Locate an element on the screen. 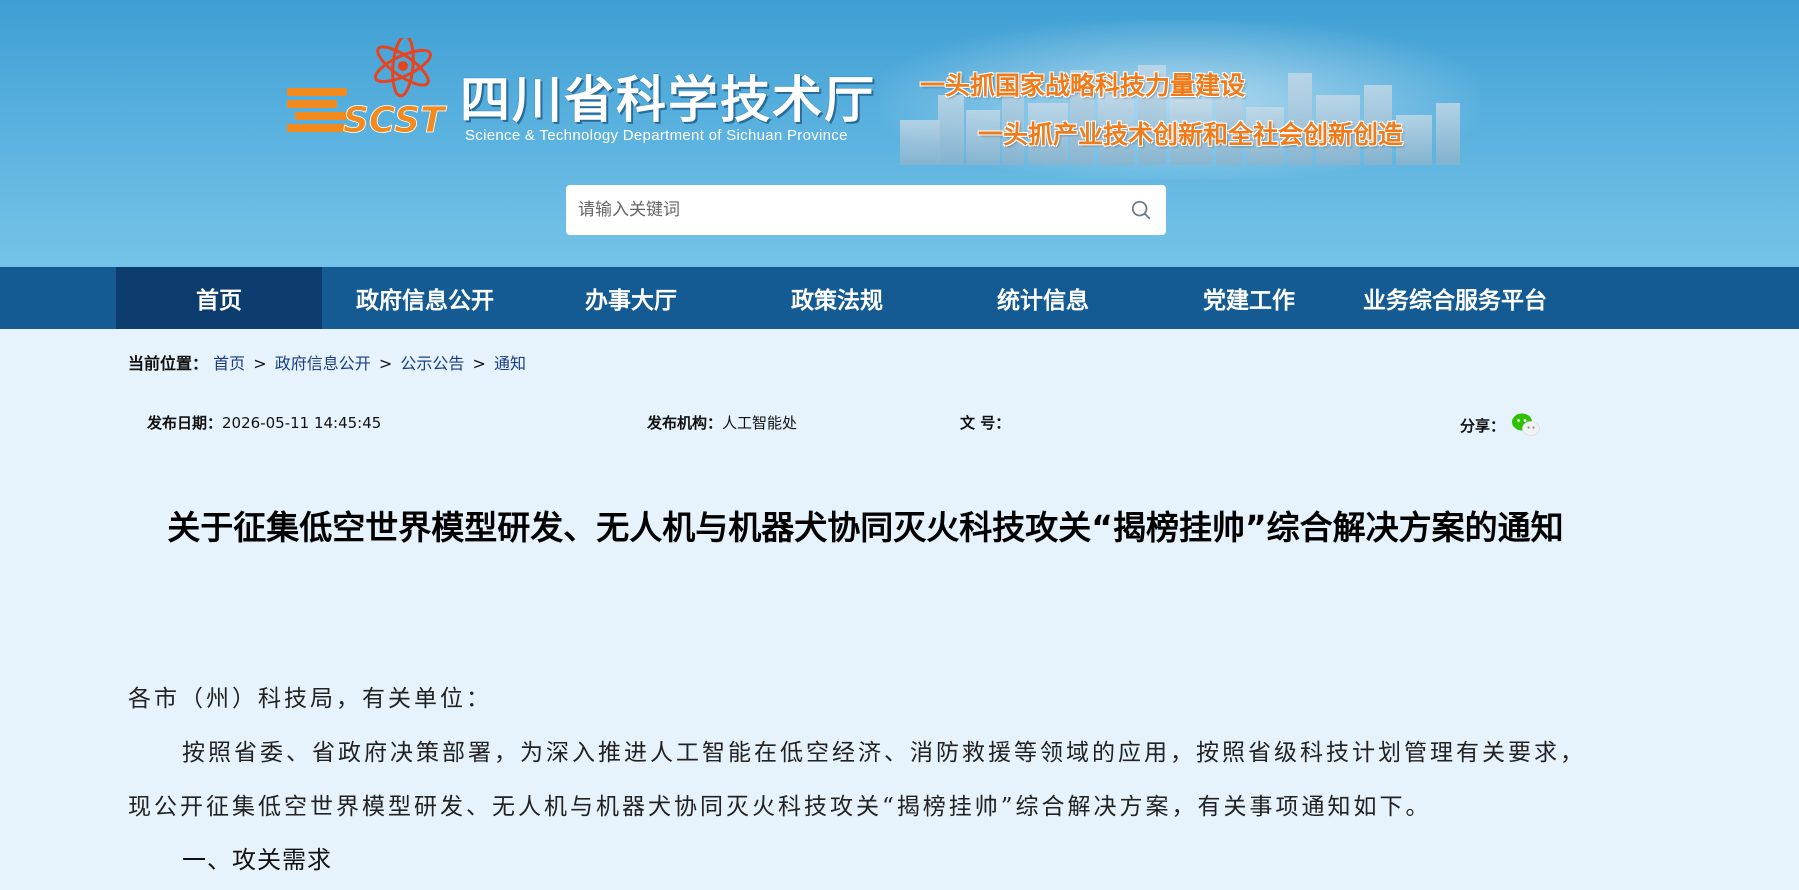  site-name: 四川省科学技术厅 is located at coordinates (668, 100).